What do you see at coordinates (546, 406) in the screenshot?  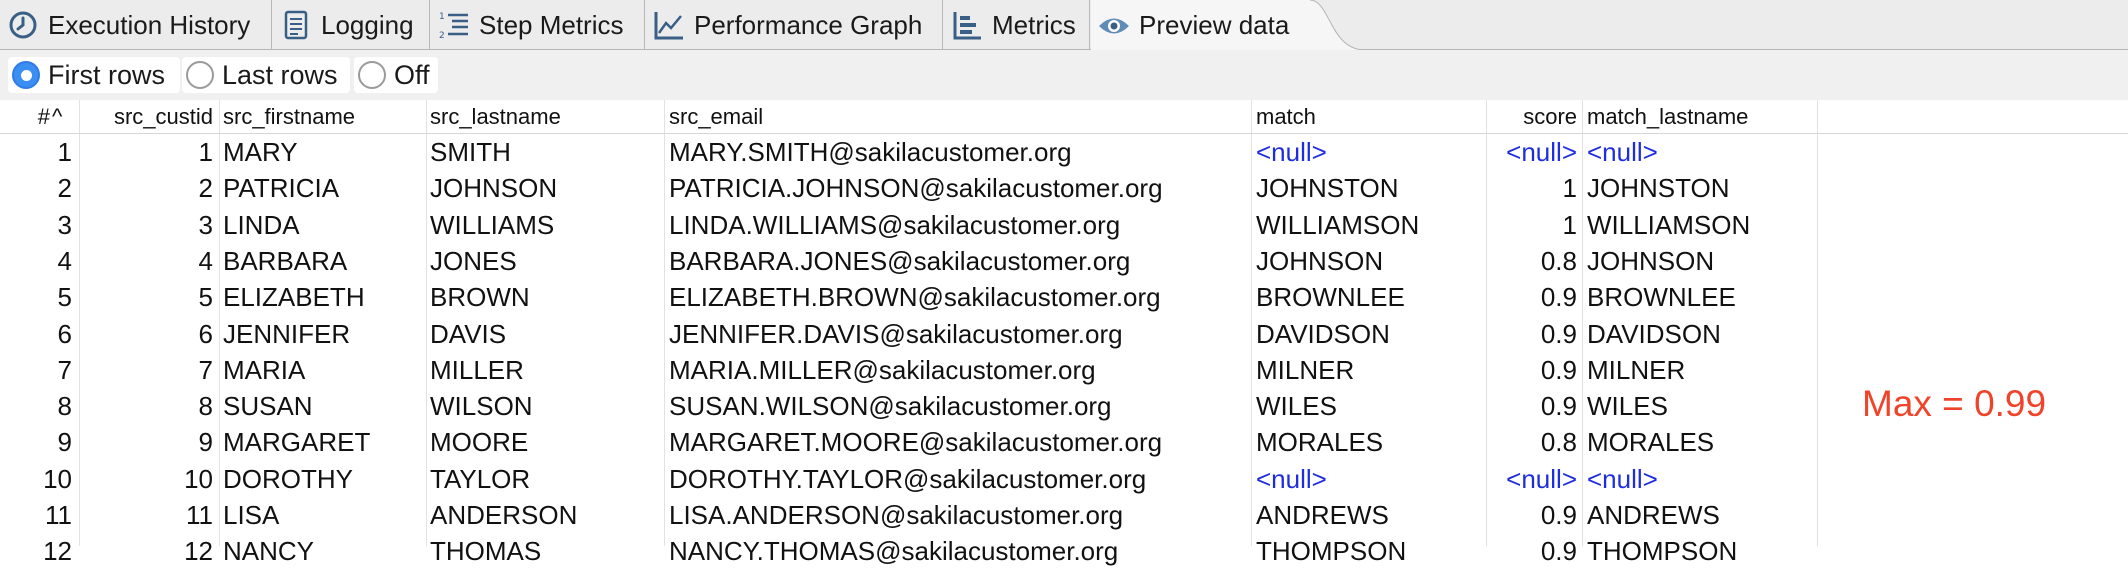 I see `src-lastname-cell: WILSON` at bounding box center [546, 406].